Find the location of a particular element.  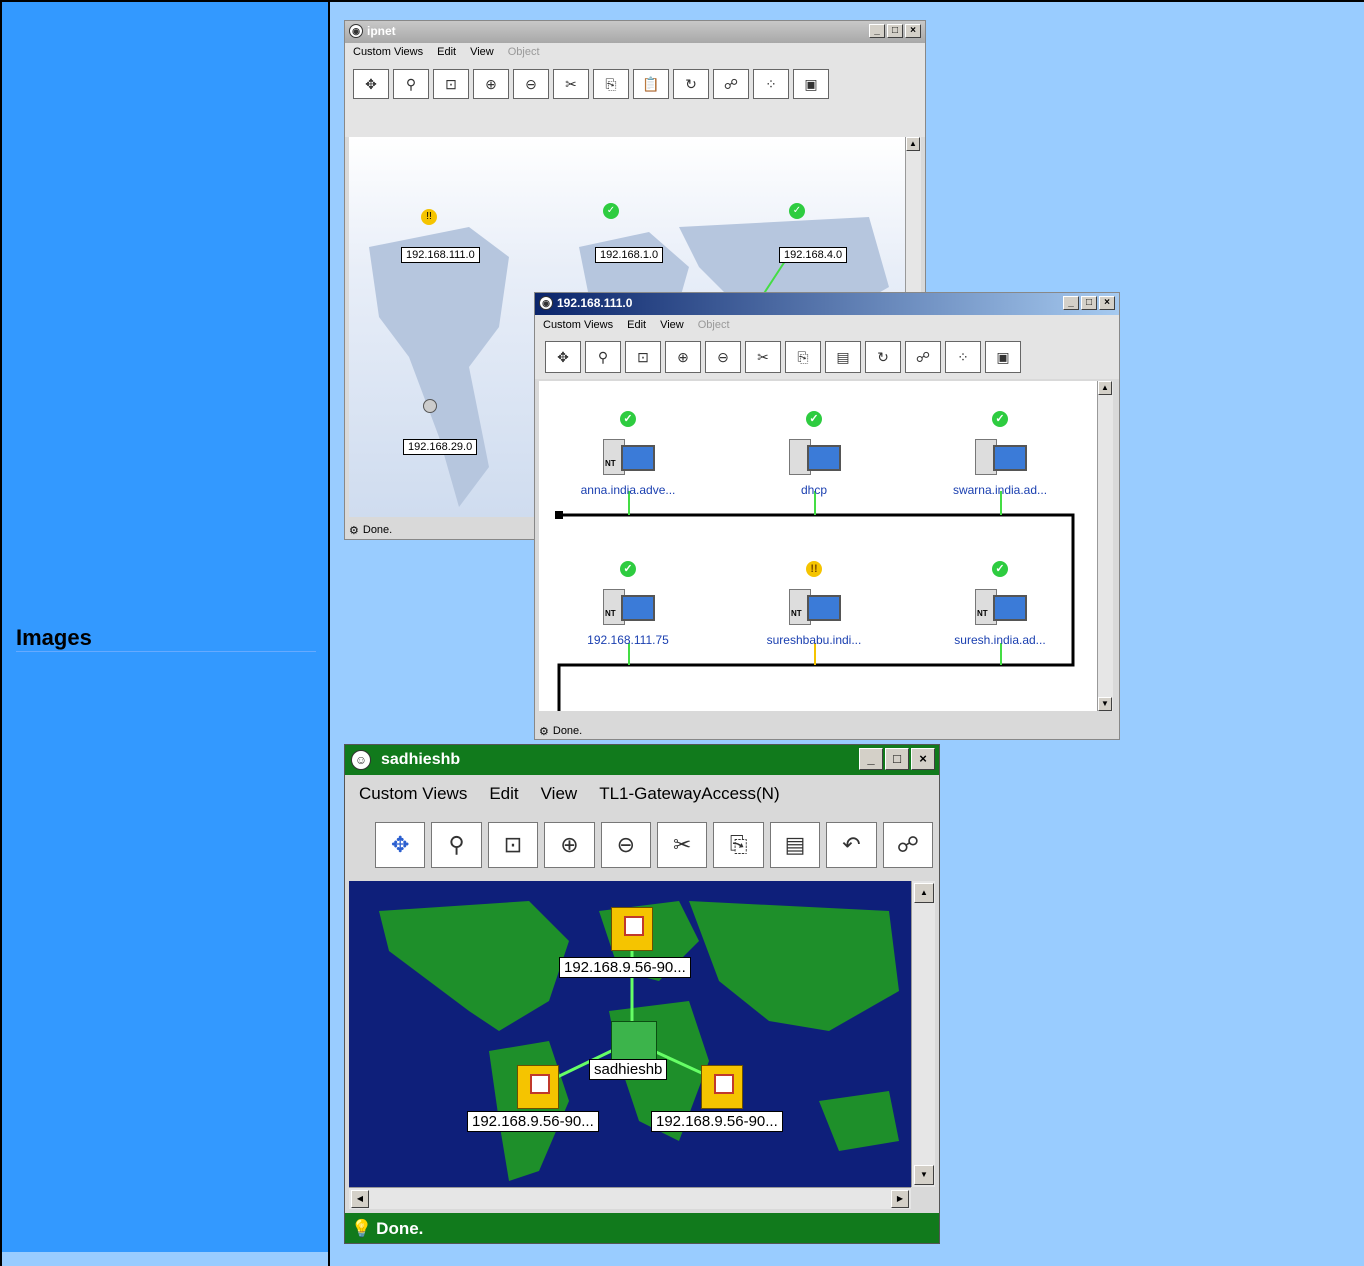

node-label: dhcp is located at coordinates (814, 490).